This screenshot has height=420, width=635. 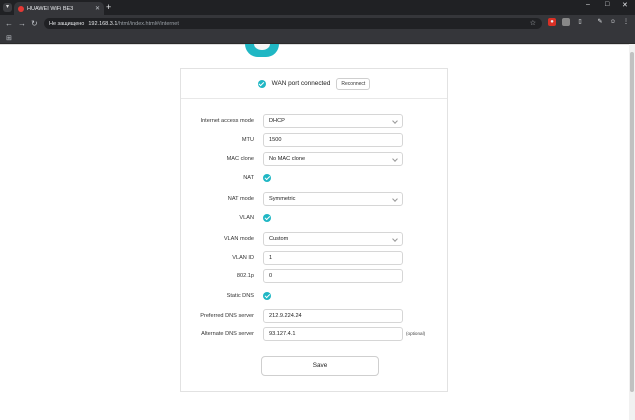 I want to click on back-icon: ←, so click(x=9, y=23).